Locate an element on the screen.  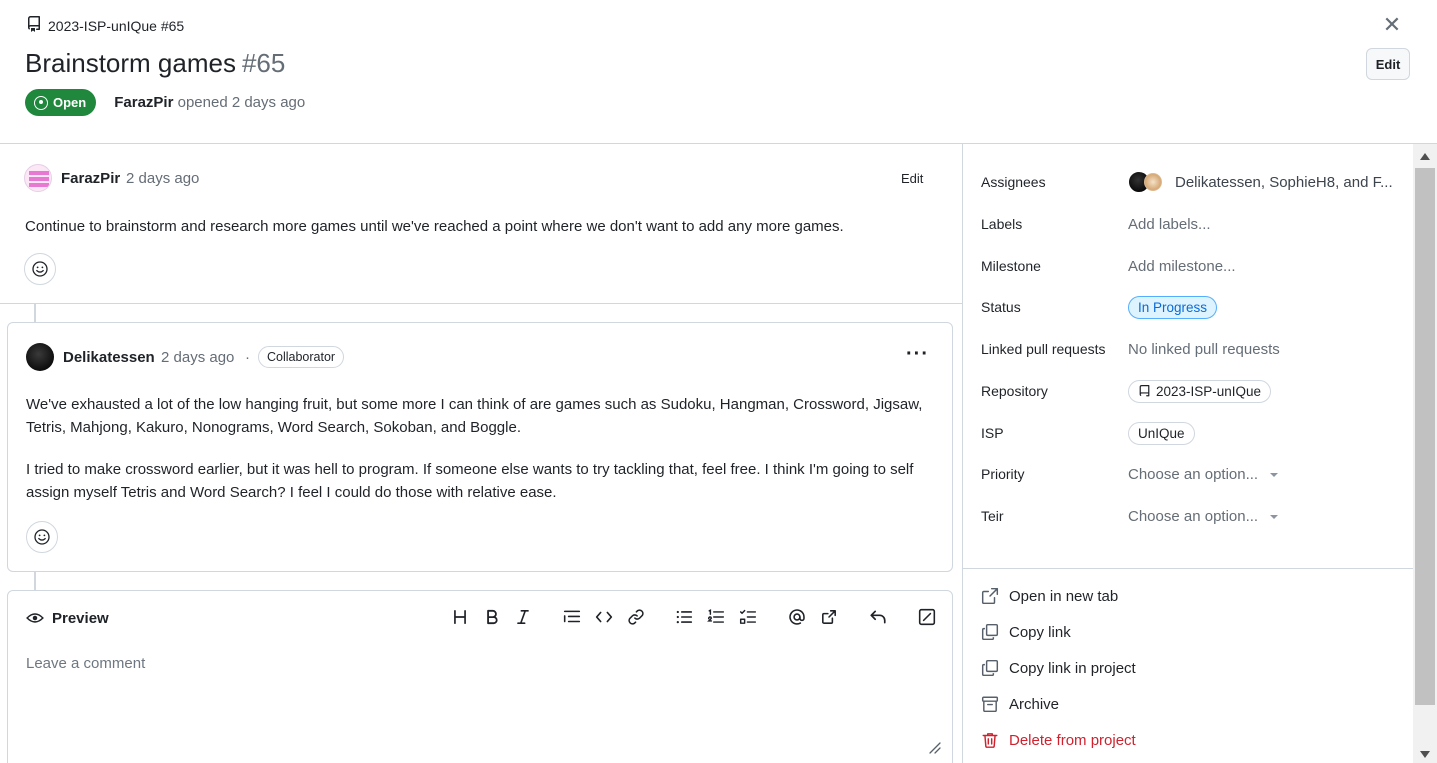
field-isp: ISP UnIQue is located at coordinates (1191, 433).